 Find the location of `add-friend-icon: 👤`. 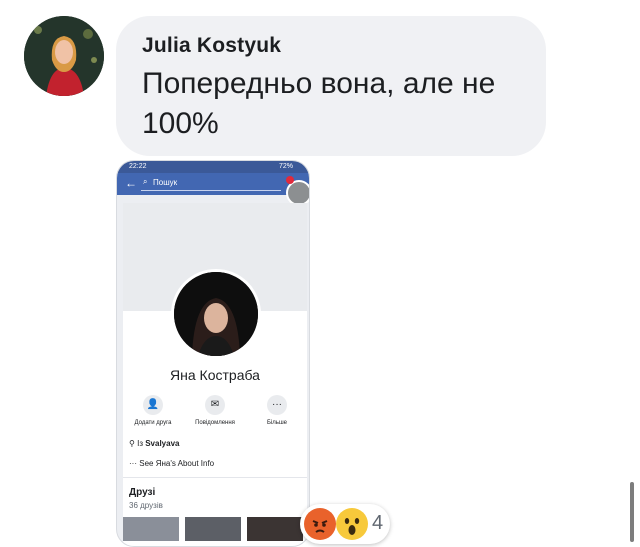

add-friend-icon: 👤 is located at coordinates (153, 405).